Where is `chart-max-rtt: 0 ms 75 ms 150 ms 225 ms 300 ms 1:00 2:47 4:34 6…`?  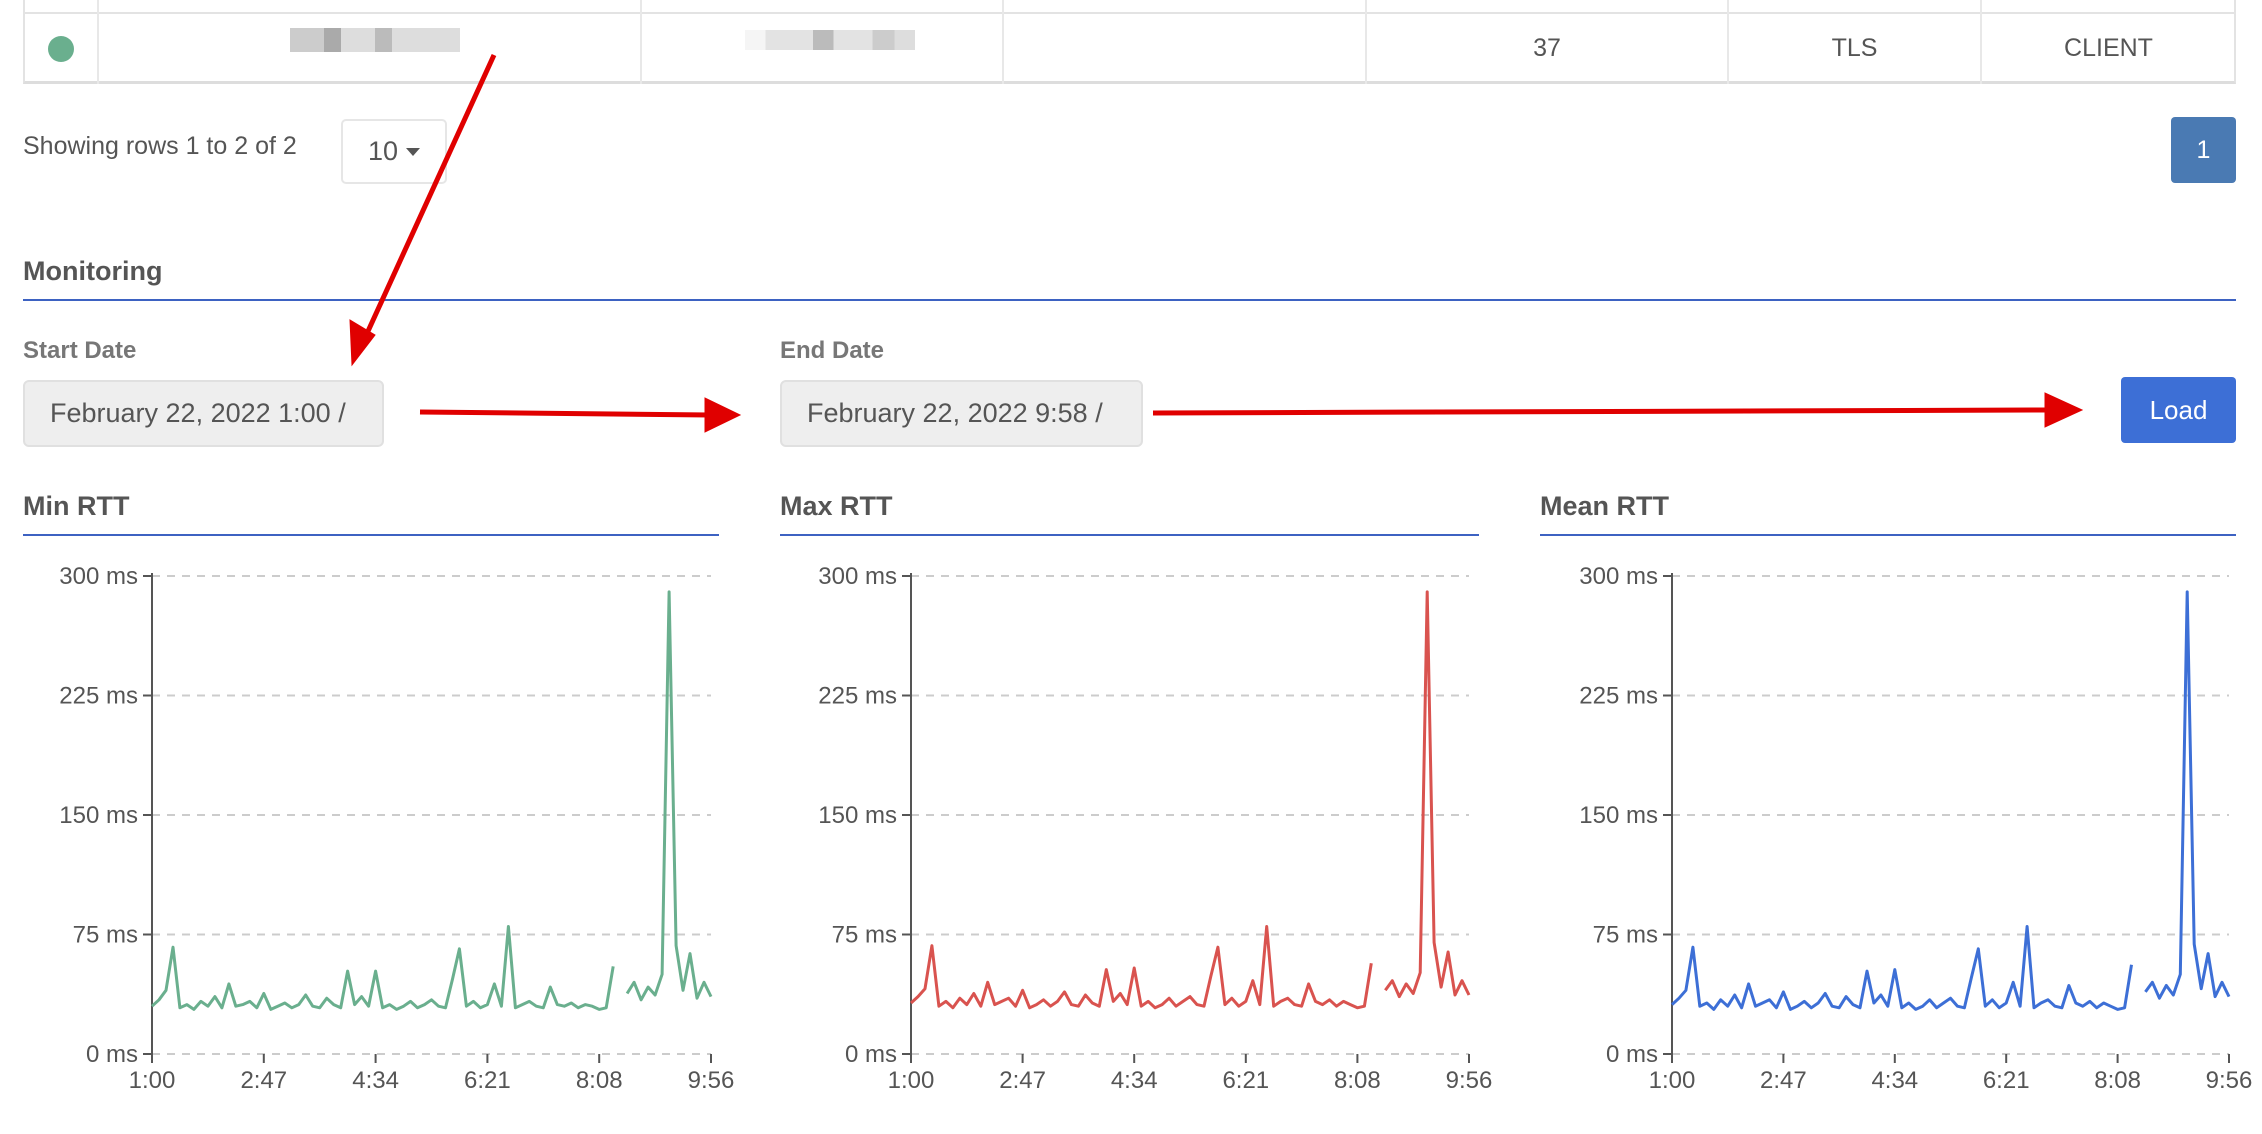 chart-max-rtt: 0 ms 75 ms 150 ms 225 ms 300 ms 1:00 2:47 4:34 6… is located at coordinates (1155, 828).